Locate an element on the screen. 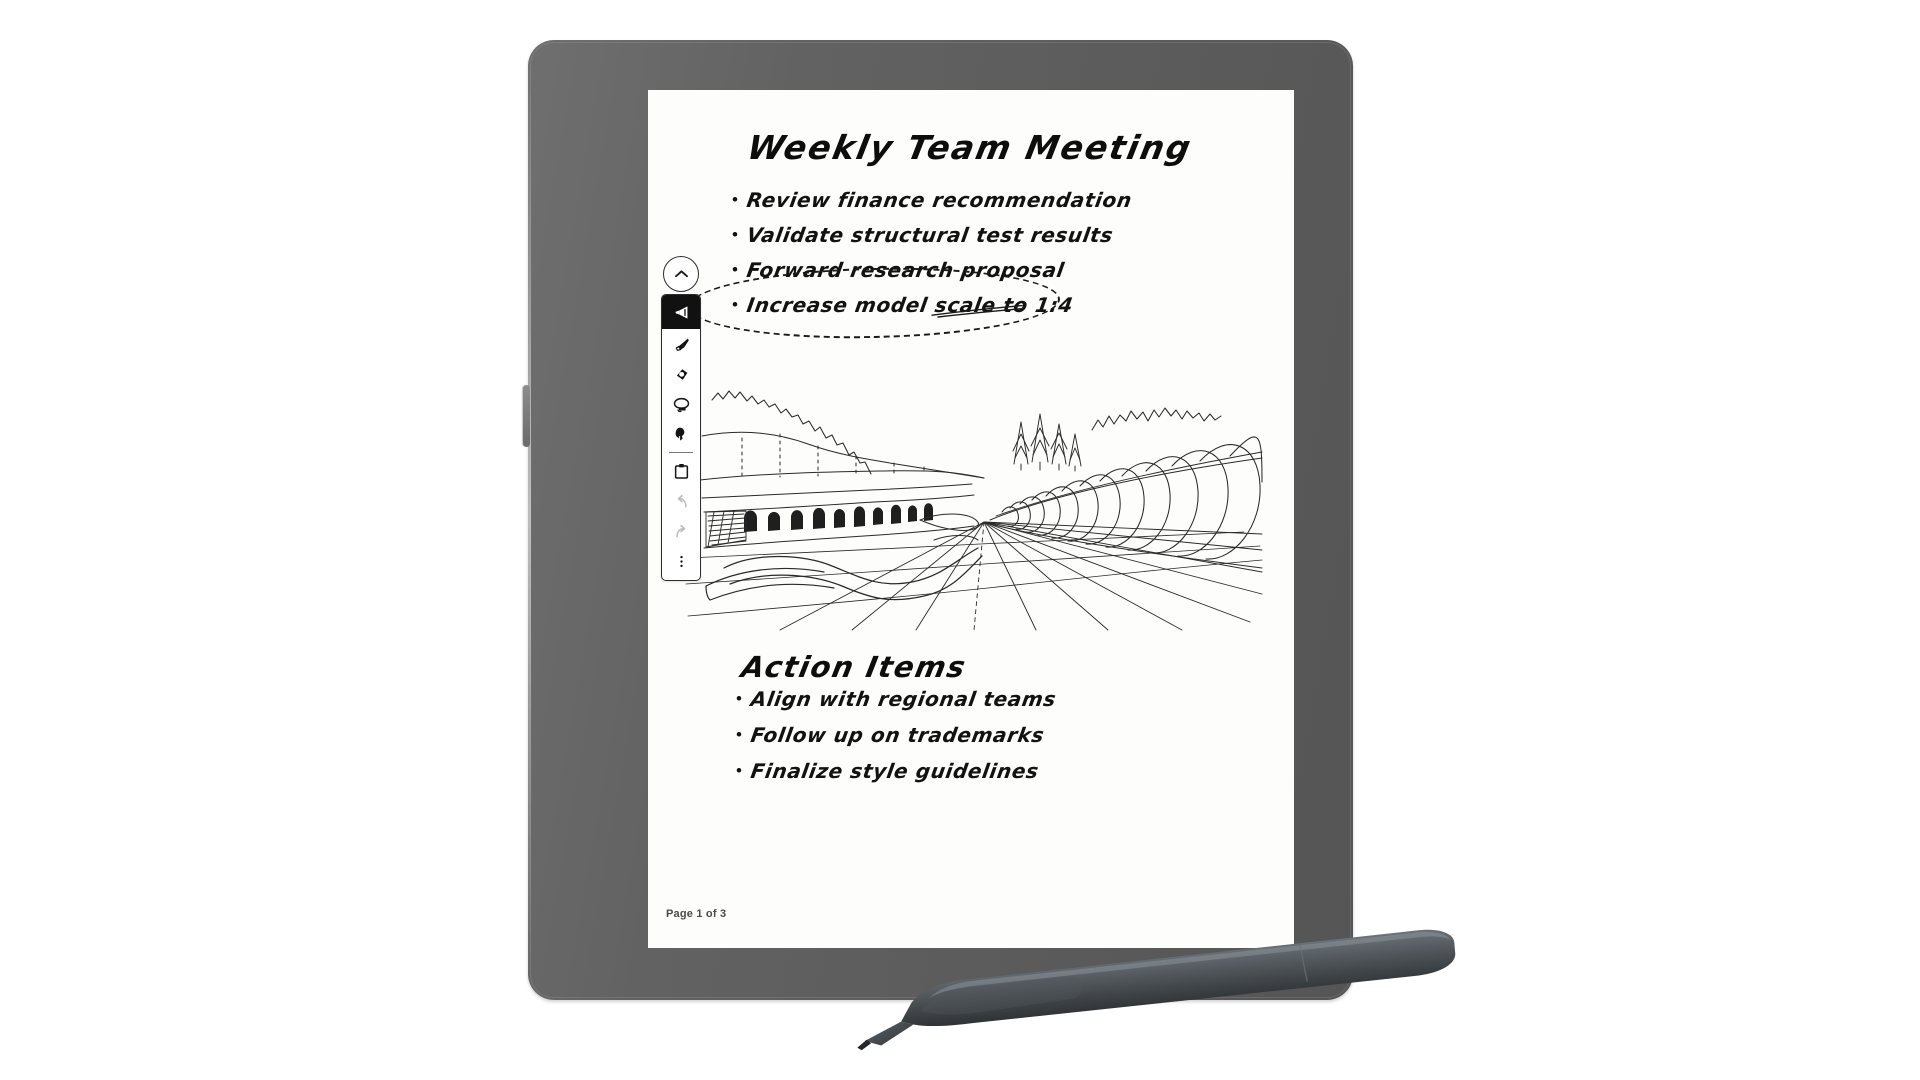 This screenshot has height=1080, width=1920. toolbar-divider is located at coordinates (681, 452).